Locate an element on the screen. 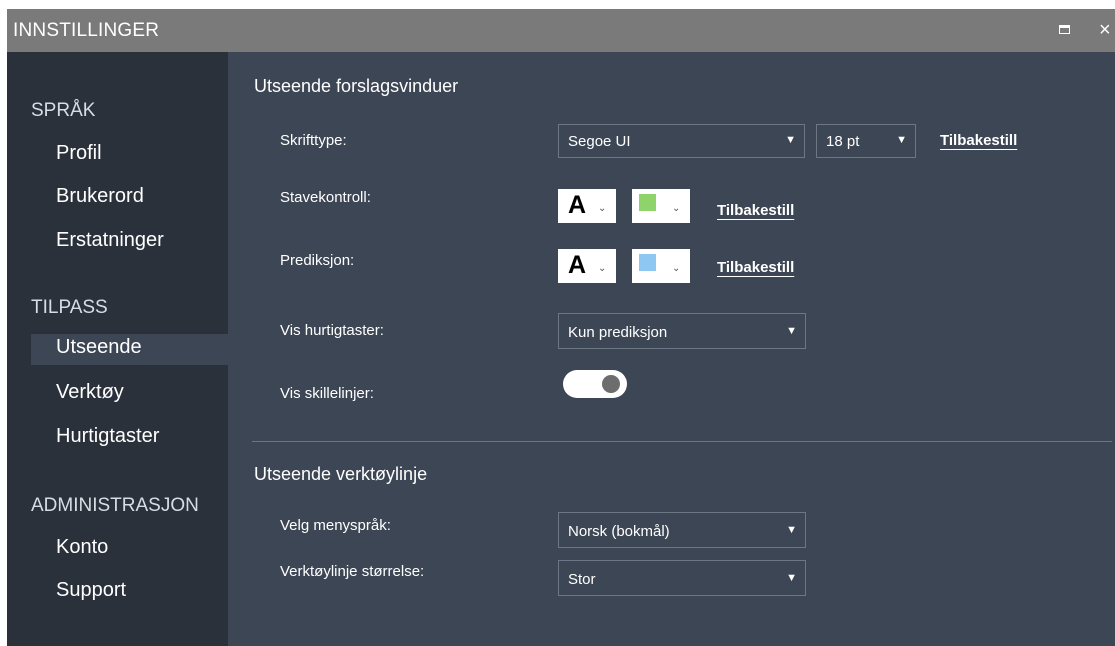 The height and width of the screenshot is (646, 1115). font-family-dropdown: Segoe UI ▼ is located at coordinates (681, 141).